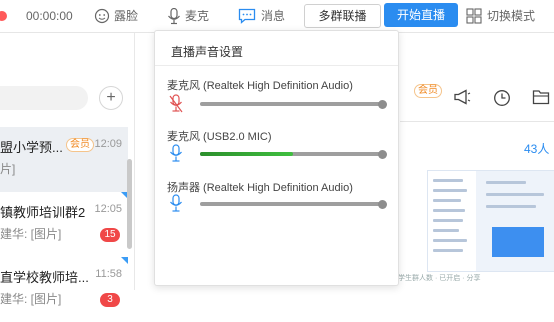  What do you see at coordinates (126, 16) in the screenshot?
I see `beauty-label: 露脸` at bounding box center [126, 16].